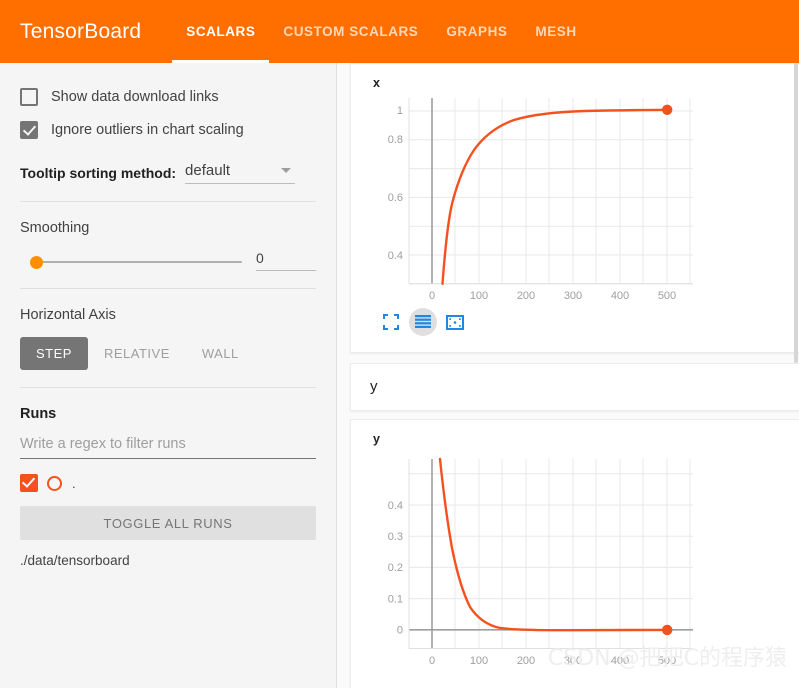 The height and width of the screenshot is (688, 799). I want to click on tab-custom-scalars: CUSTOM SCALARS, so click(350, 31).